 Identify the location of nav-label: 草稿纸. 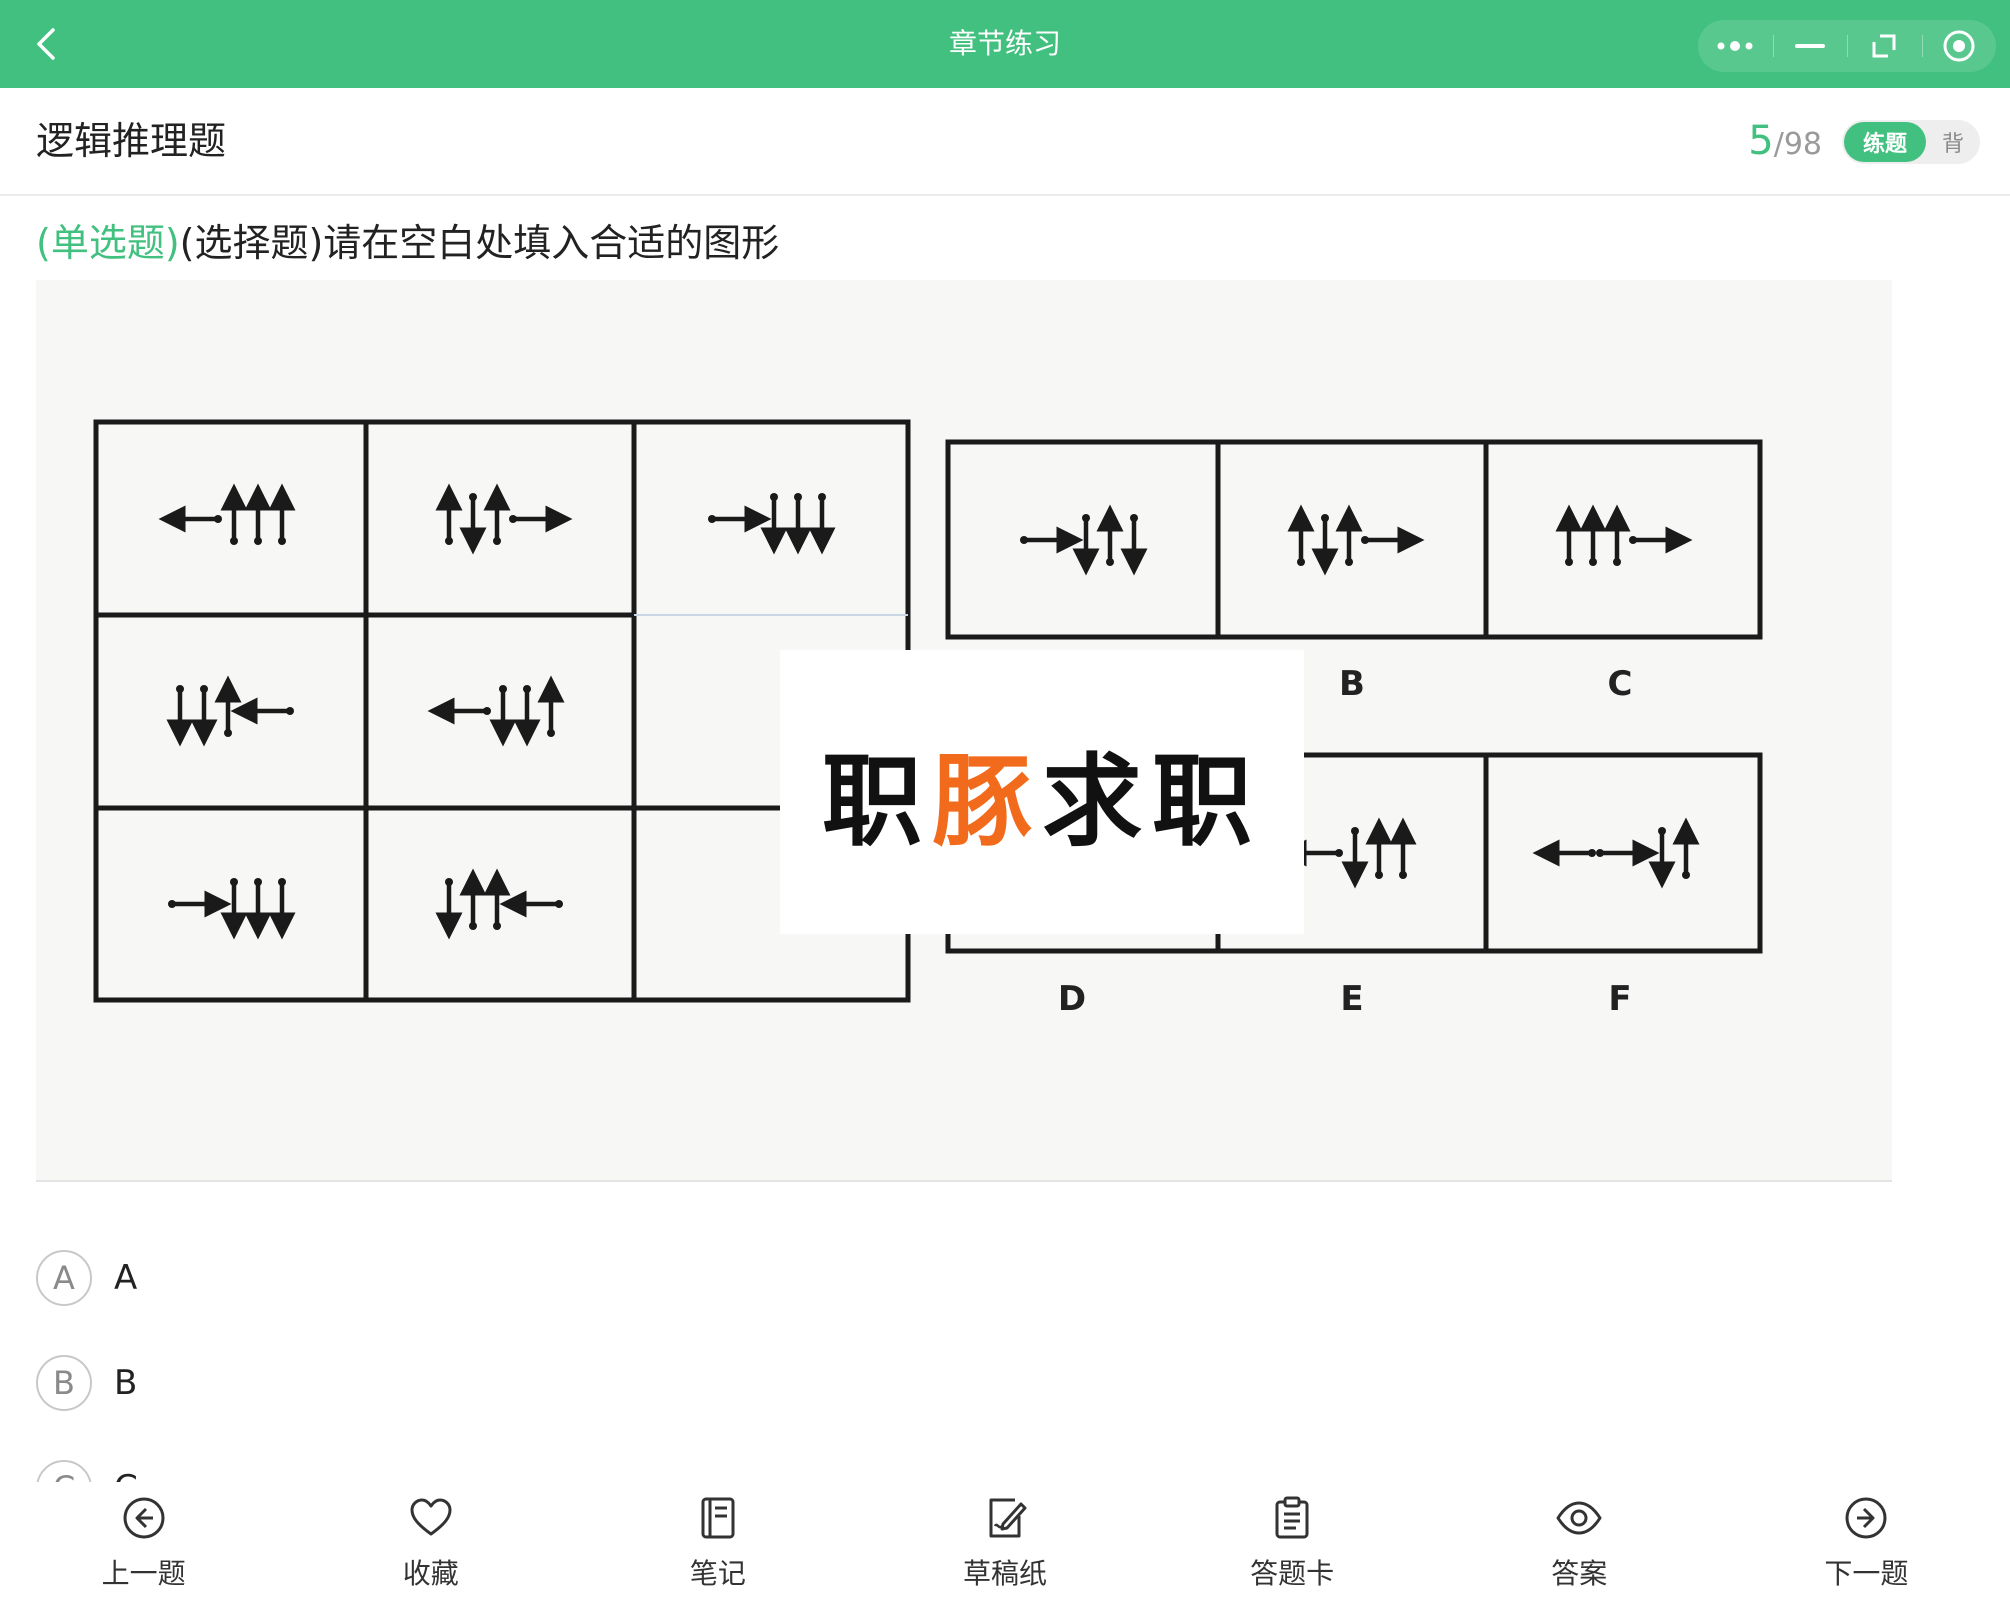
(1004, 1573).